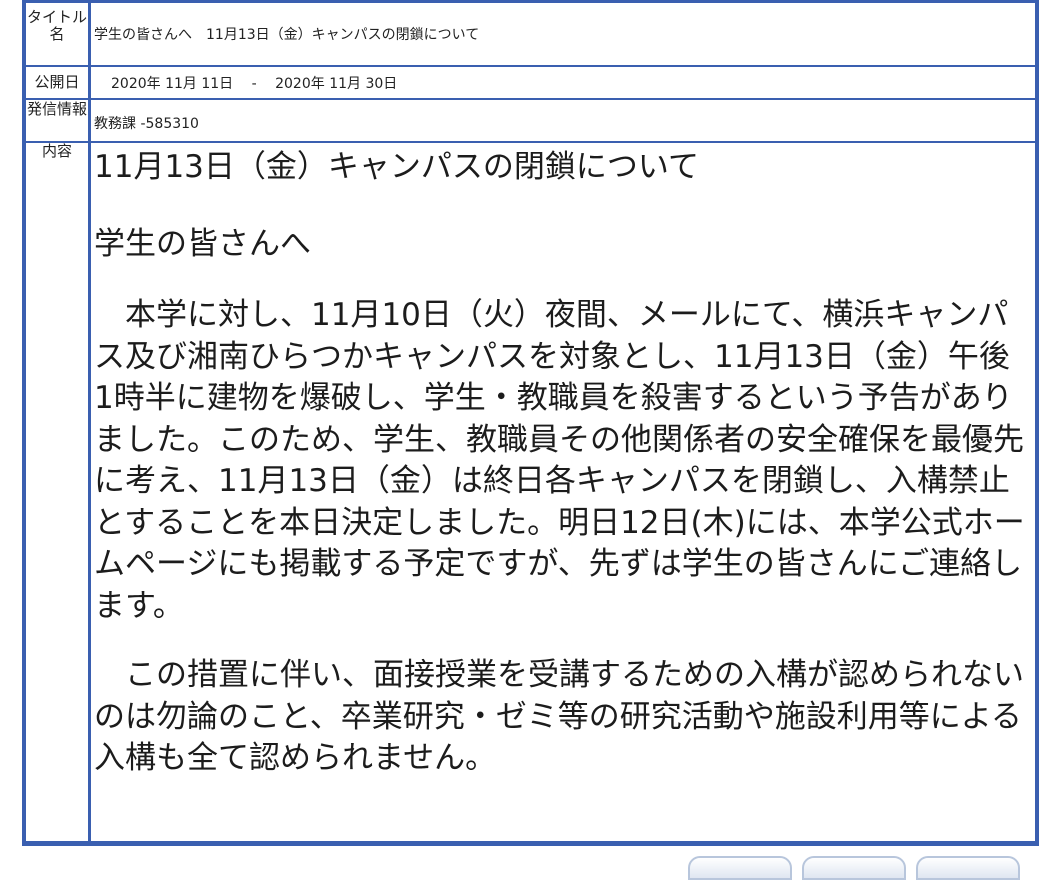  Describe the element at coordinates (146, 123) in the screenshot. I see `sender-value: 教務課 -585310` at that location.